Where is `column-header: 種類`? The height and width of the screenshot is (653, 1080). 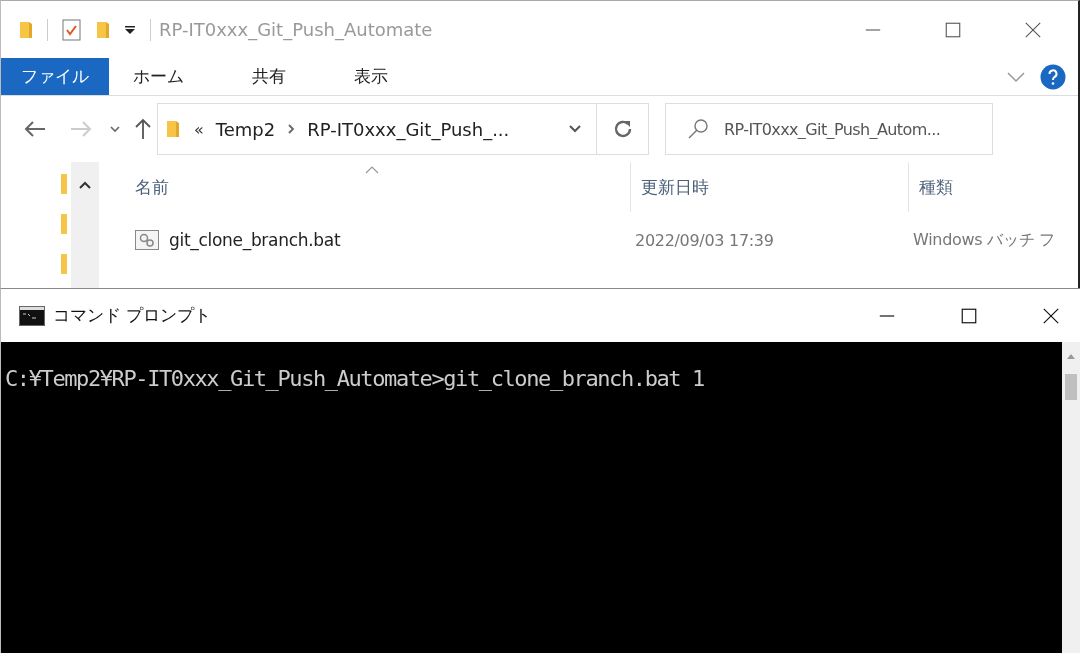
column-header: 種類 is located at coordinates (936, 187).